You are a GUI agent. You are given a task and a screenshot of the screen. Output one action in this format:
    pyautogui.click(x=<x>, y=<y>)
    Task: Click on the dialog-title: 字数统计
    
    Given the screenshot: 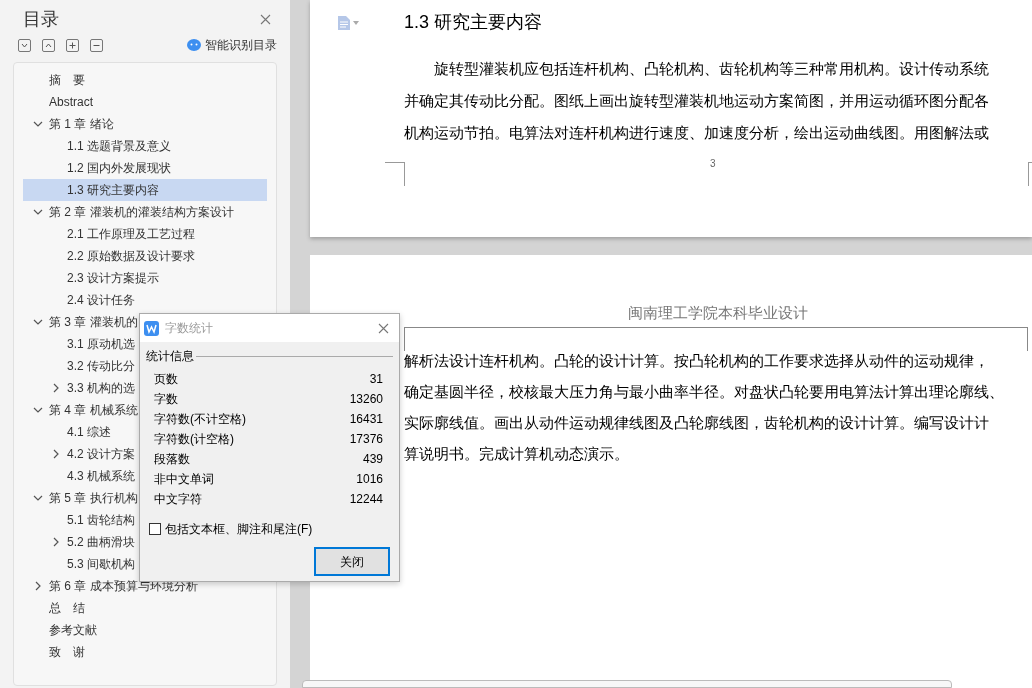 What is the action you would take?
    pyautogui.click(x=189, y=328)
    